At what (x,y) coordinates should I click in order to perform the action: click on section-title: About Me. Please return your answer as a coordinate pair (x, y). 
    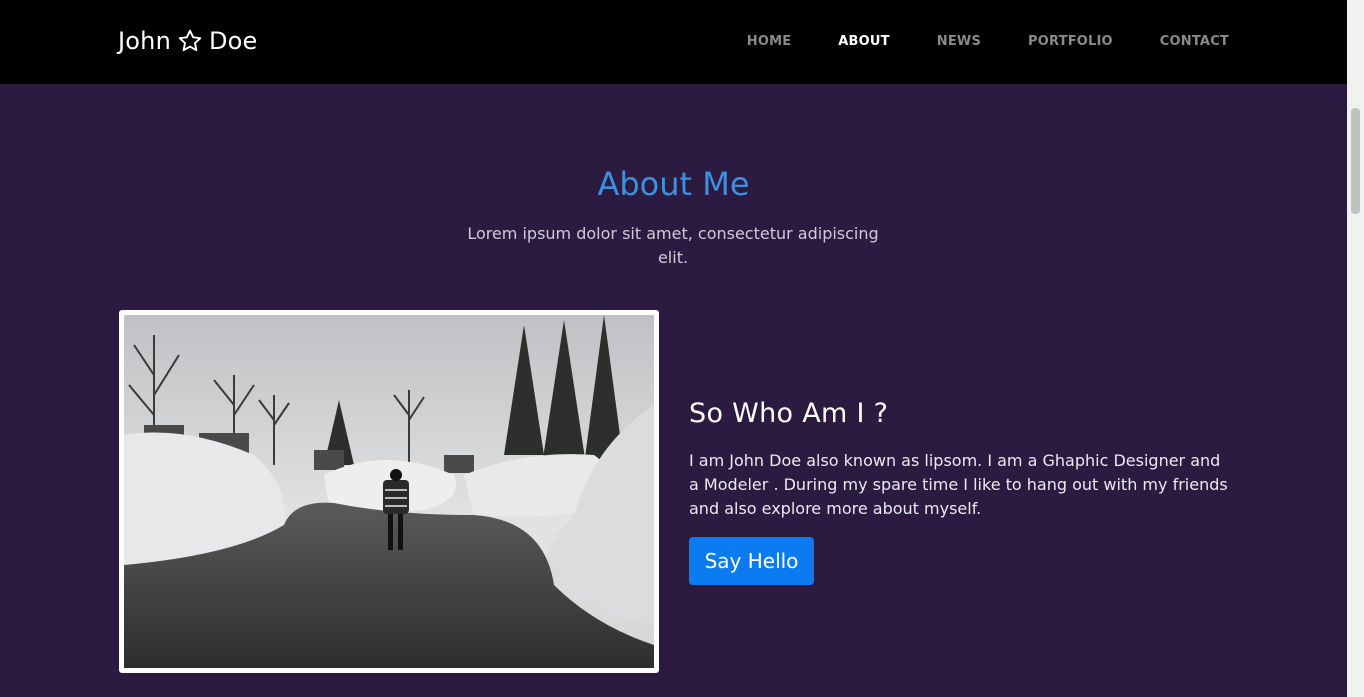
    Looking at the image, I should click on (673, 184).